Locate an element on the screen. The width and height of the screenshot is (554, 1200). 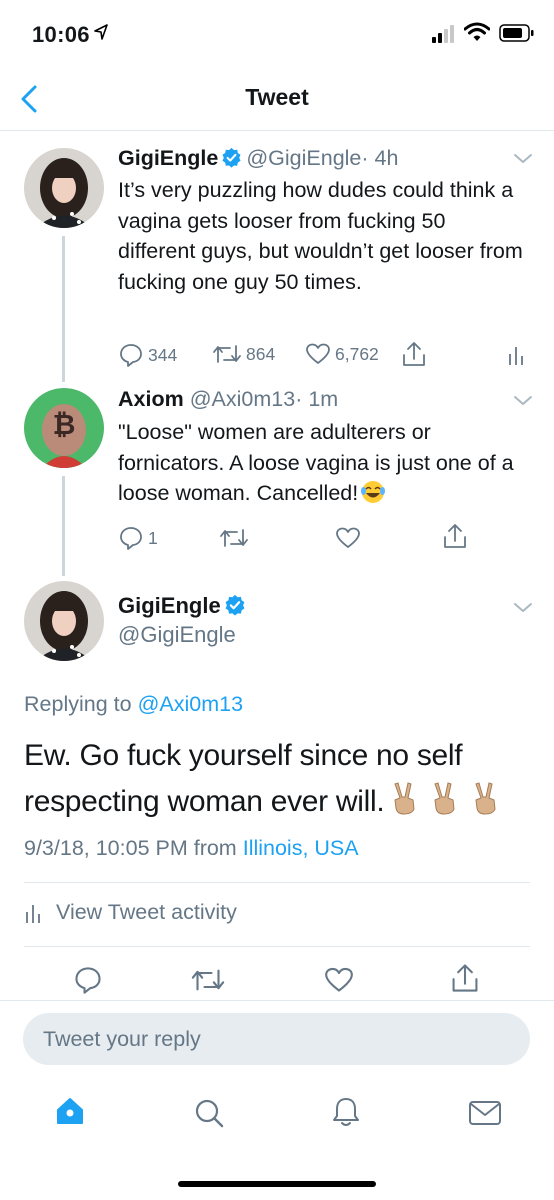
avatar-axiom: ₿ is located at coordinates (64, 428).